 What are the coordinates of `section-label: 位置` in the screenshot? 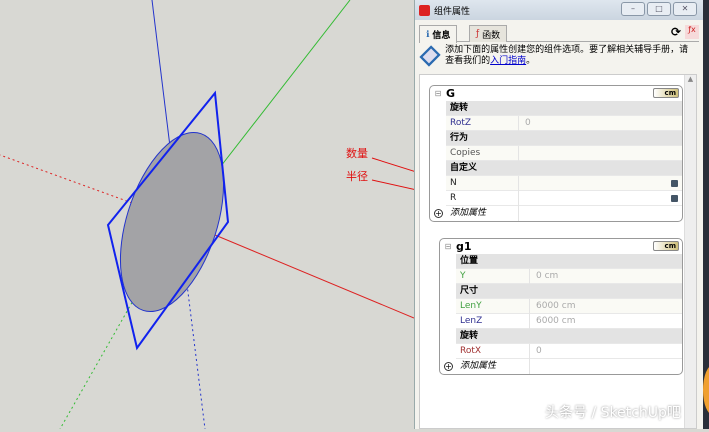 It's located at (469, 260).